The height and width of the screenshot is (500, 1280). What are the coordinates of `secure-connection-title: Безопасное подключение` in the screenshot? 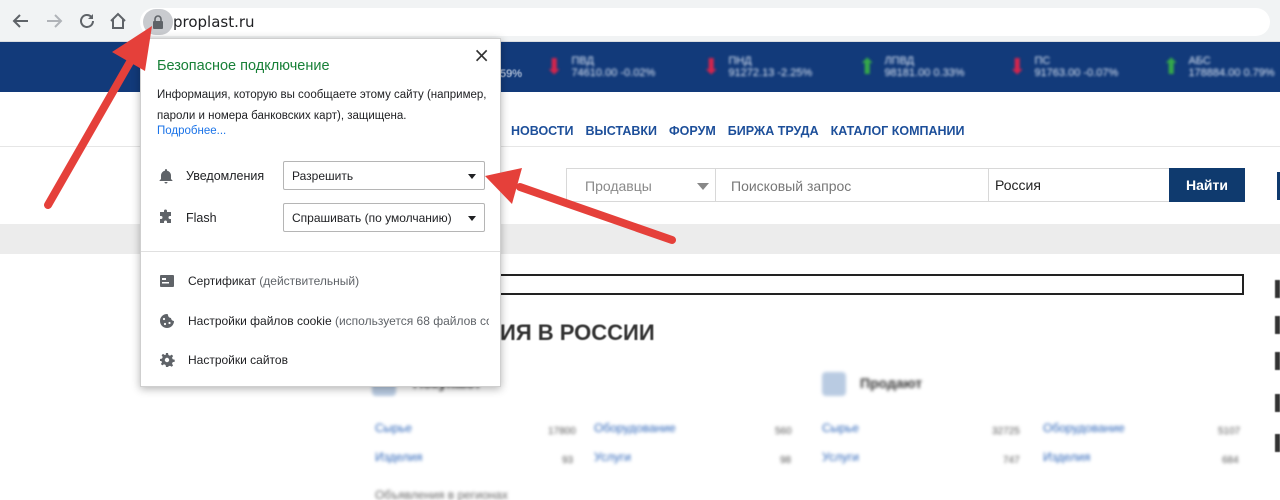 It's located at (243, 66).